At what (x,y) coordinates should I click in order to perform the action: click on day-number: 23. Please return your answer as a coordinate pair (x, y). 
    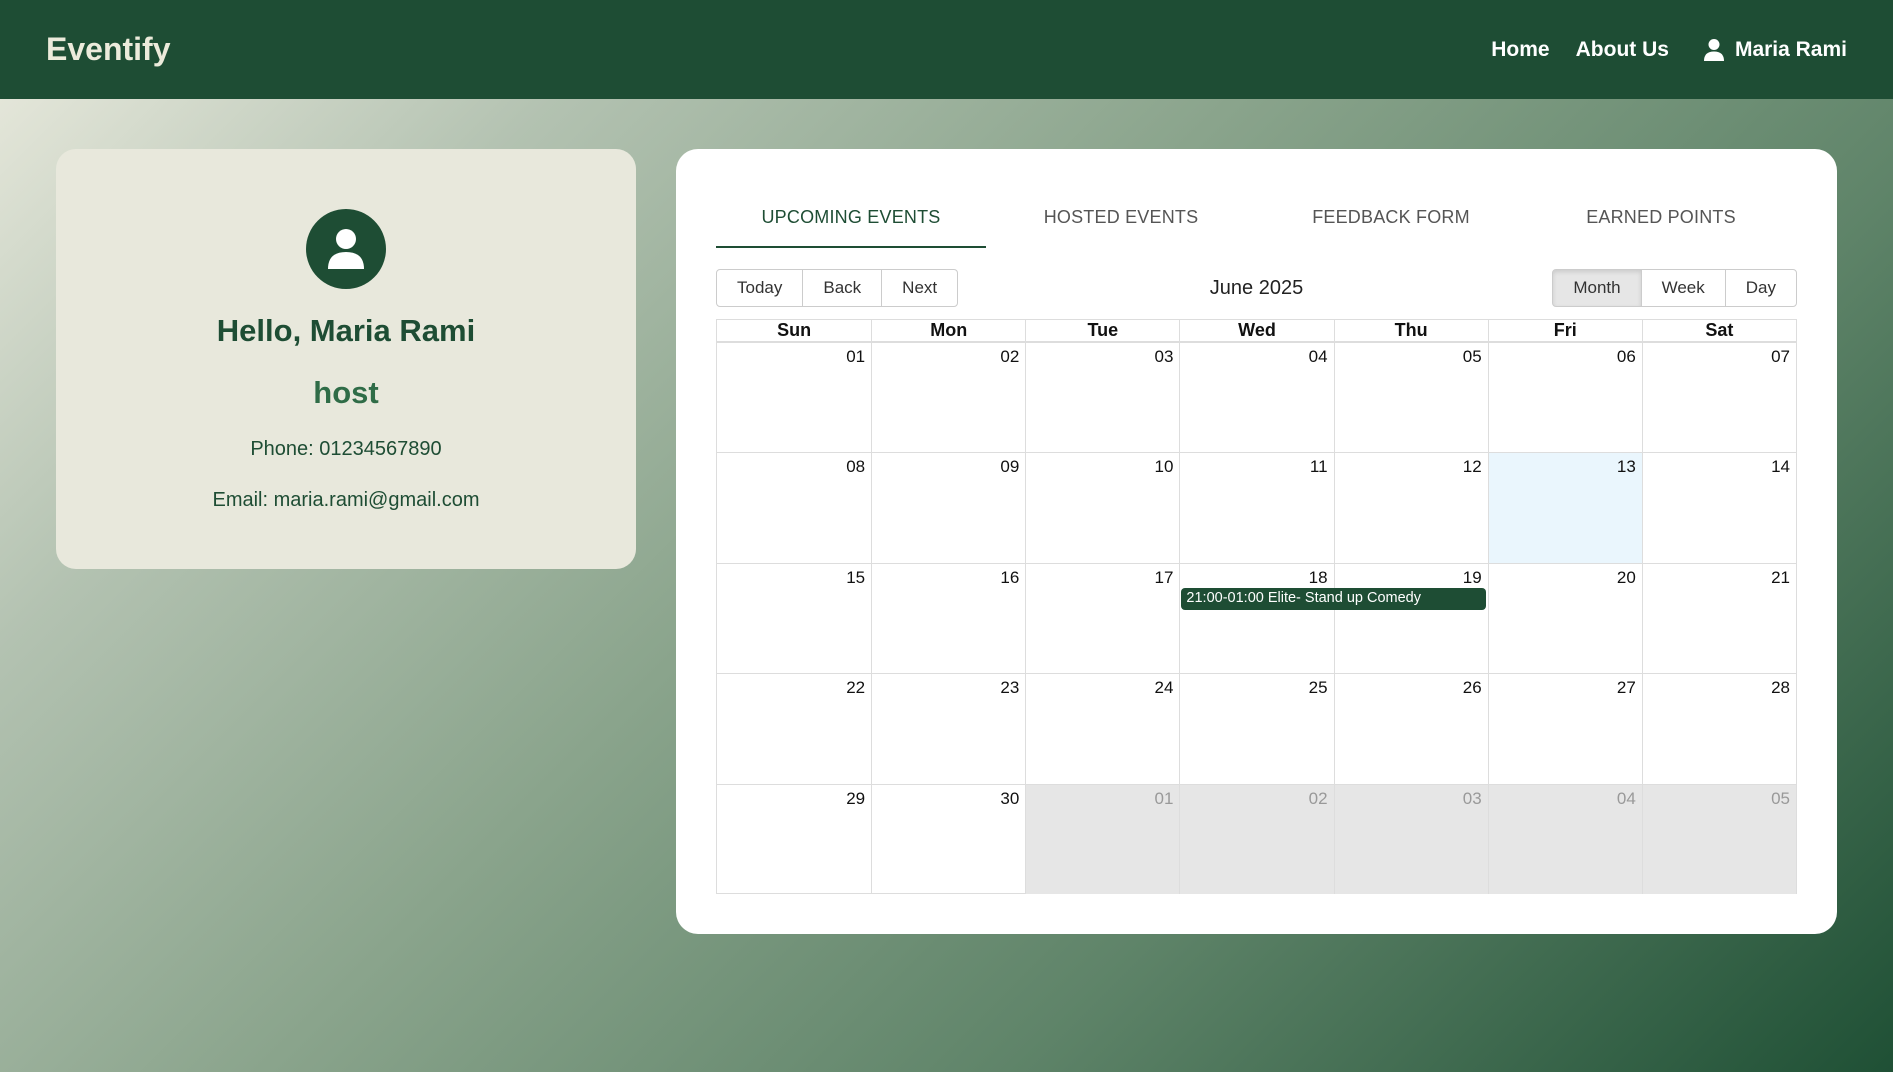
    Looking at the image, I should click on (1009, 688).